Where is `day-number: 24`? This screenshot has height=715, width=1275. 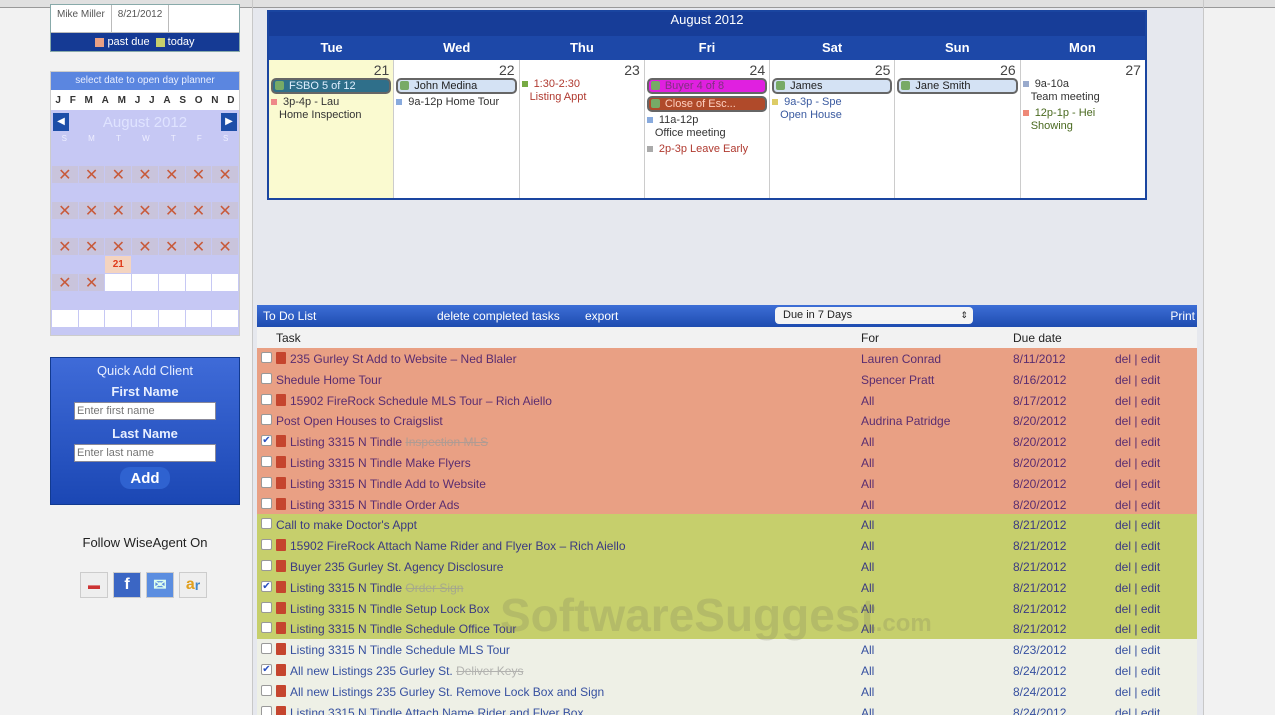
day-number: 24 is located at coordinates (758, 70).